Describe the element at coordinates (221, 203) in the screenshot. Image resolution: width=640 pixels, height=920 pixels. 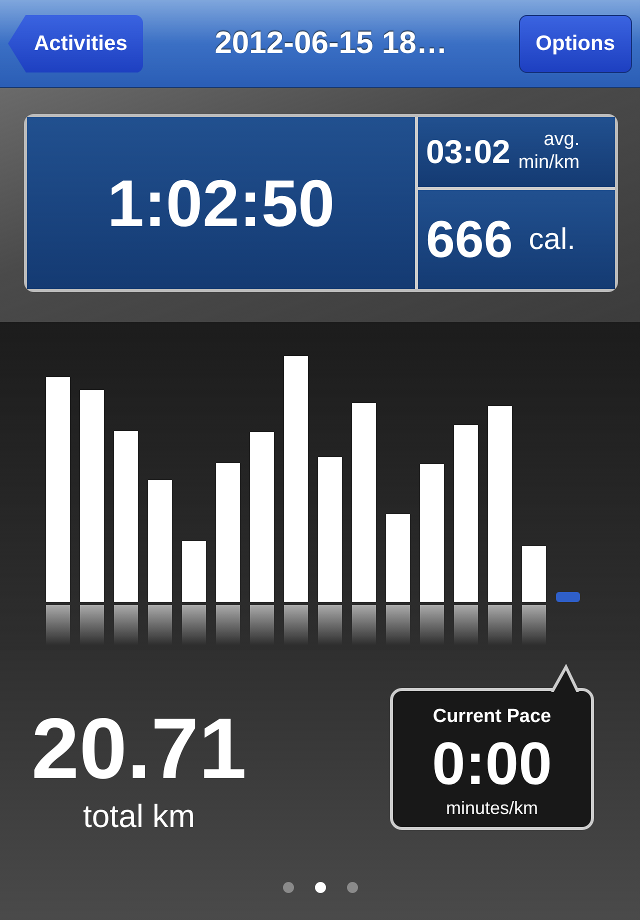
I see `duration-value: 1:02:50` at that location.